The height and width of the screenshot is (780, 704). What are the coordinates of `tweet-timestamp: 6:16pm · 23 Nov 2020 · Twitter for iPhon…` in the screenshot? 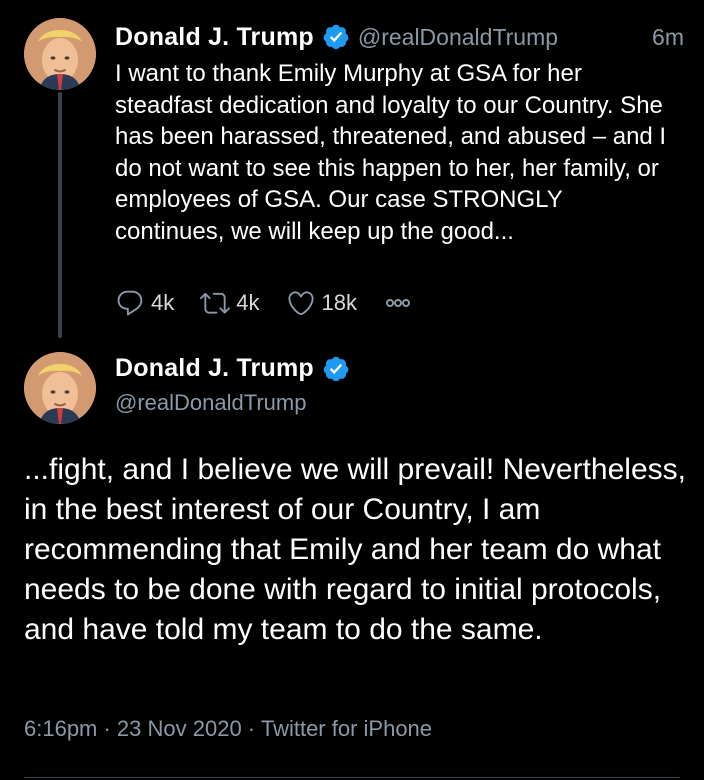 It's located at (228, 729).